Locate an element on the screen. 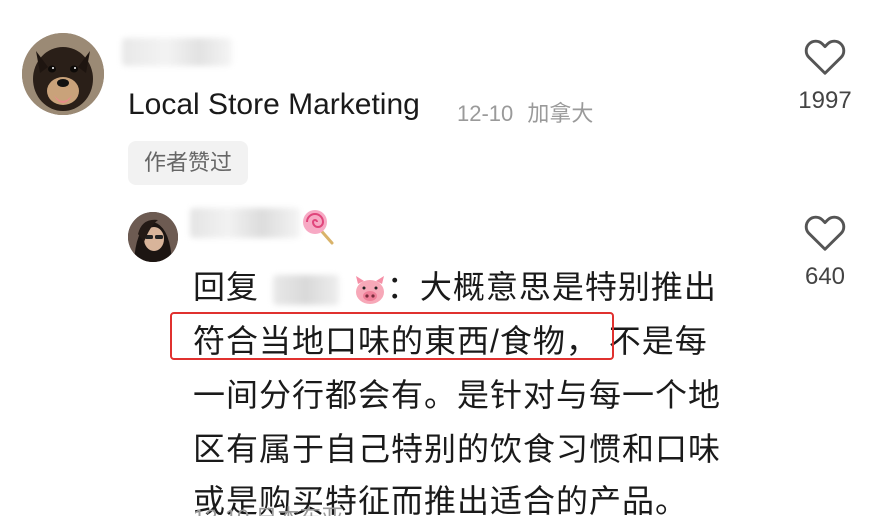 This screenshot has height=522, width=883. dog-avatar-image is located at coordinates (63, 74).